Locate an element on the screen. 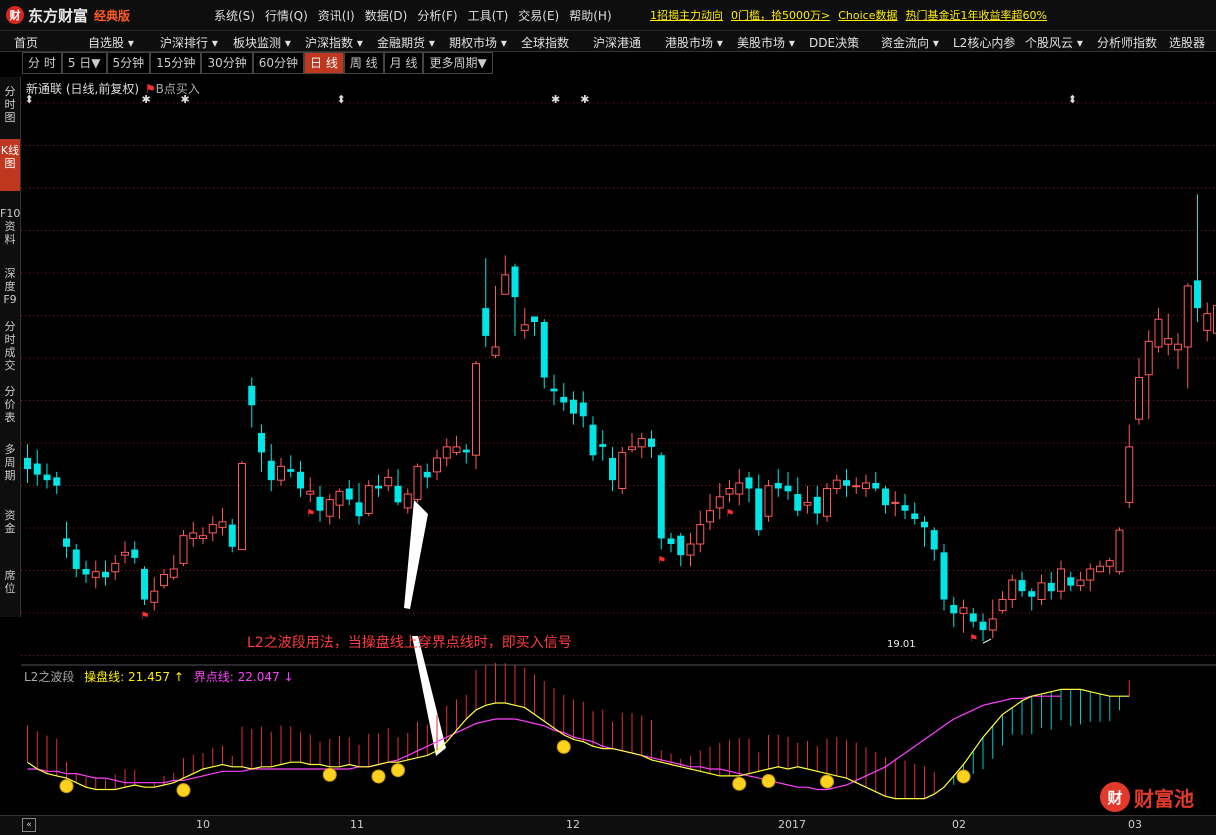  operate-line-readout: 操盘线: 21.457 ↑ is located at coordinates (136, 677).